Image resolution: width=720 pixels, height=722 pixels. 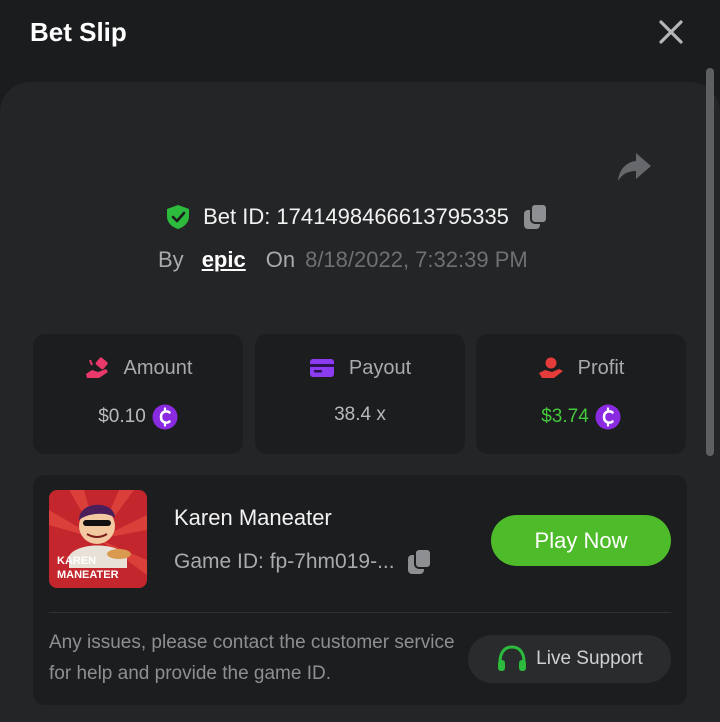 What do you see at coordinates (512, 658) in the screenshot?
I see `headset-icon` at bounding box center [512, 658].